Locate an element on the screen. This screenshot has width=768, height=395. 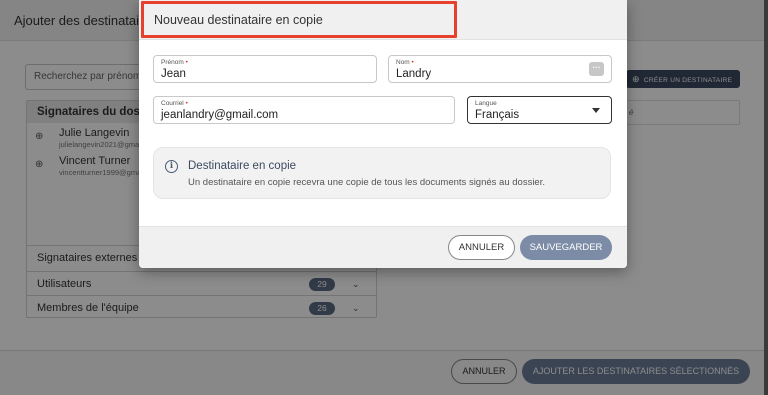
last-name-value: Landry is located at coordinates (414, 74).